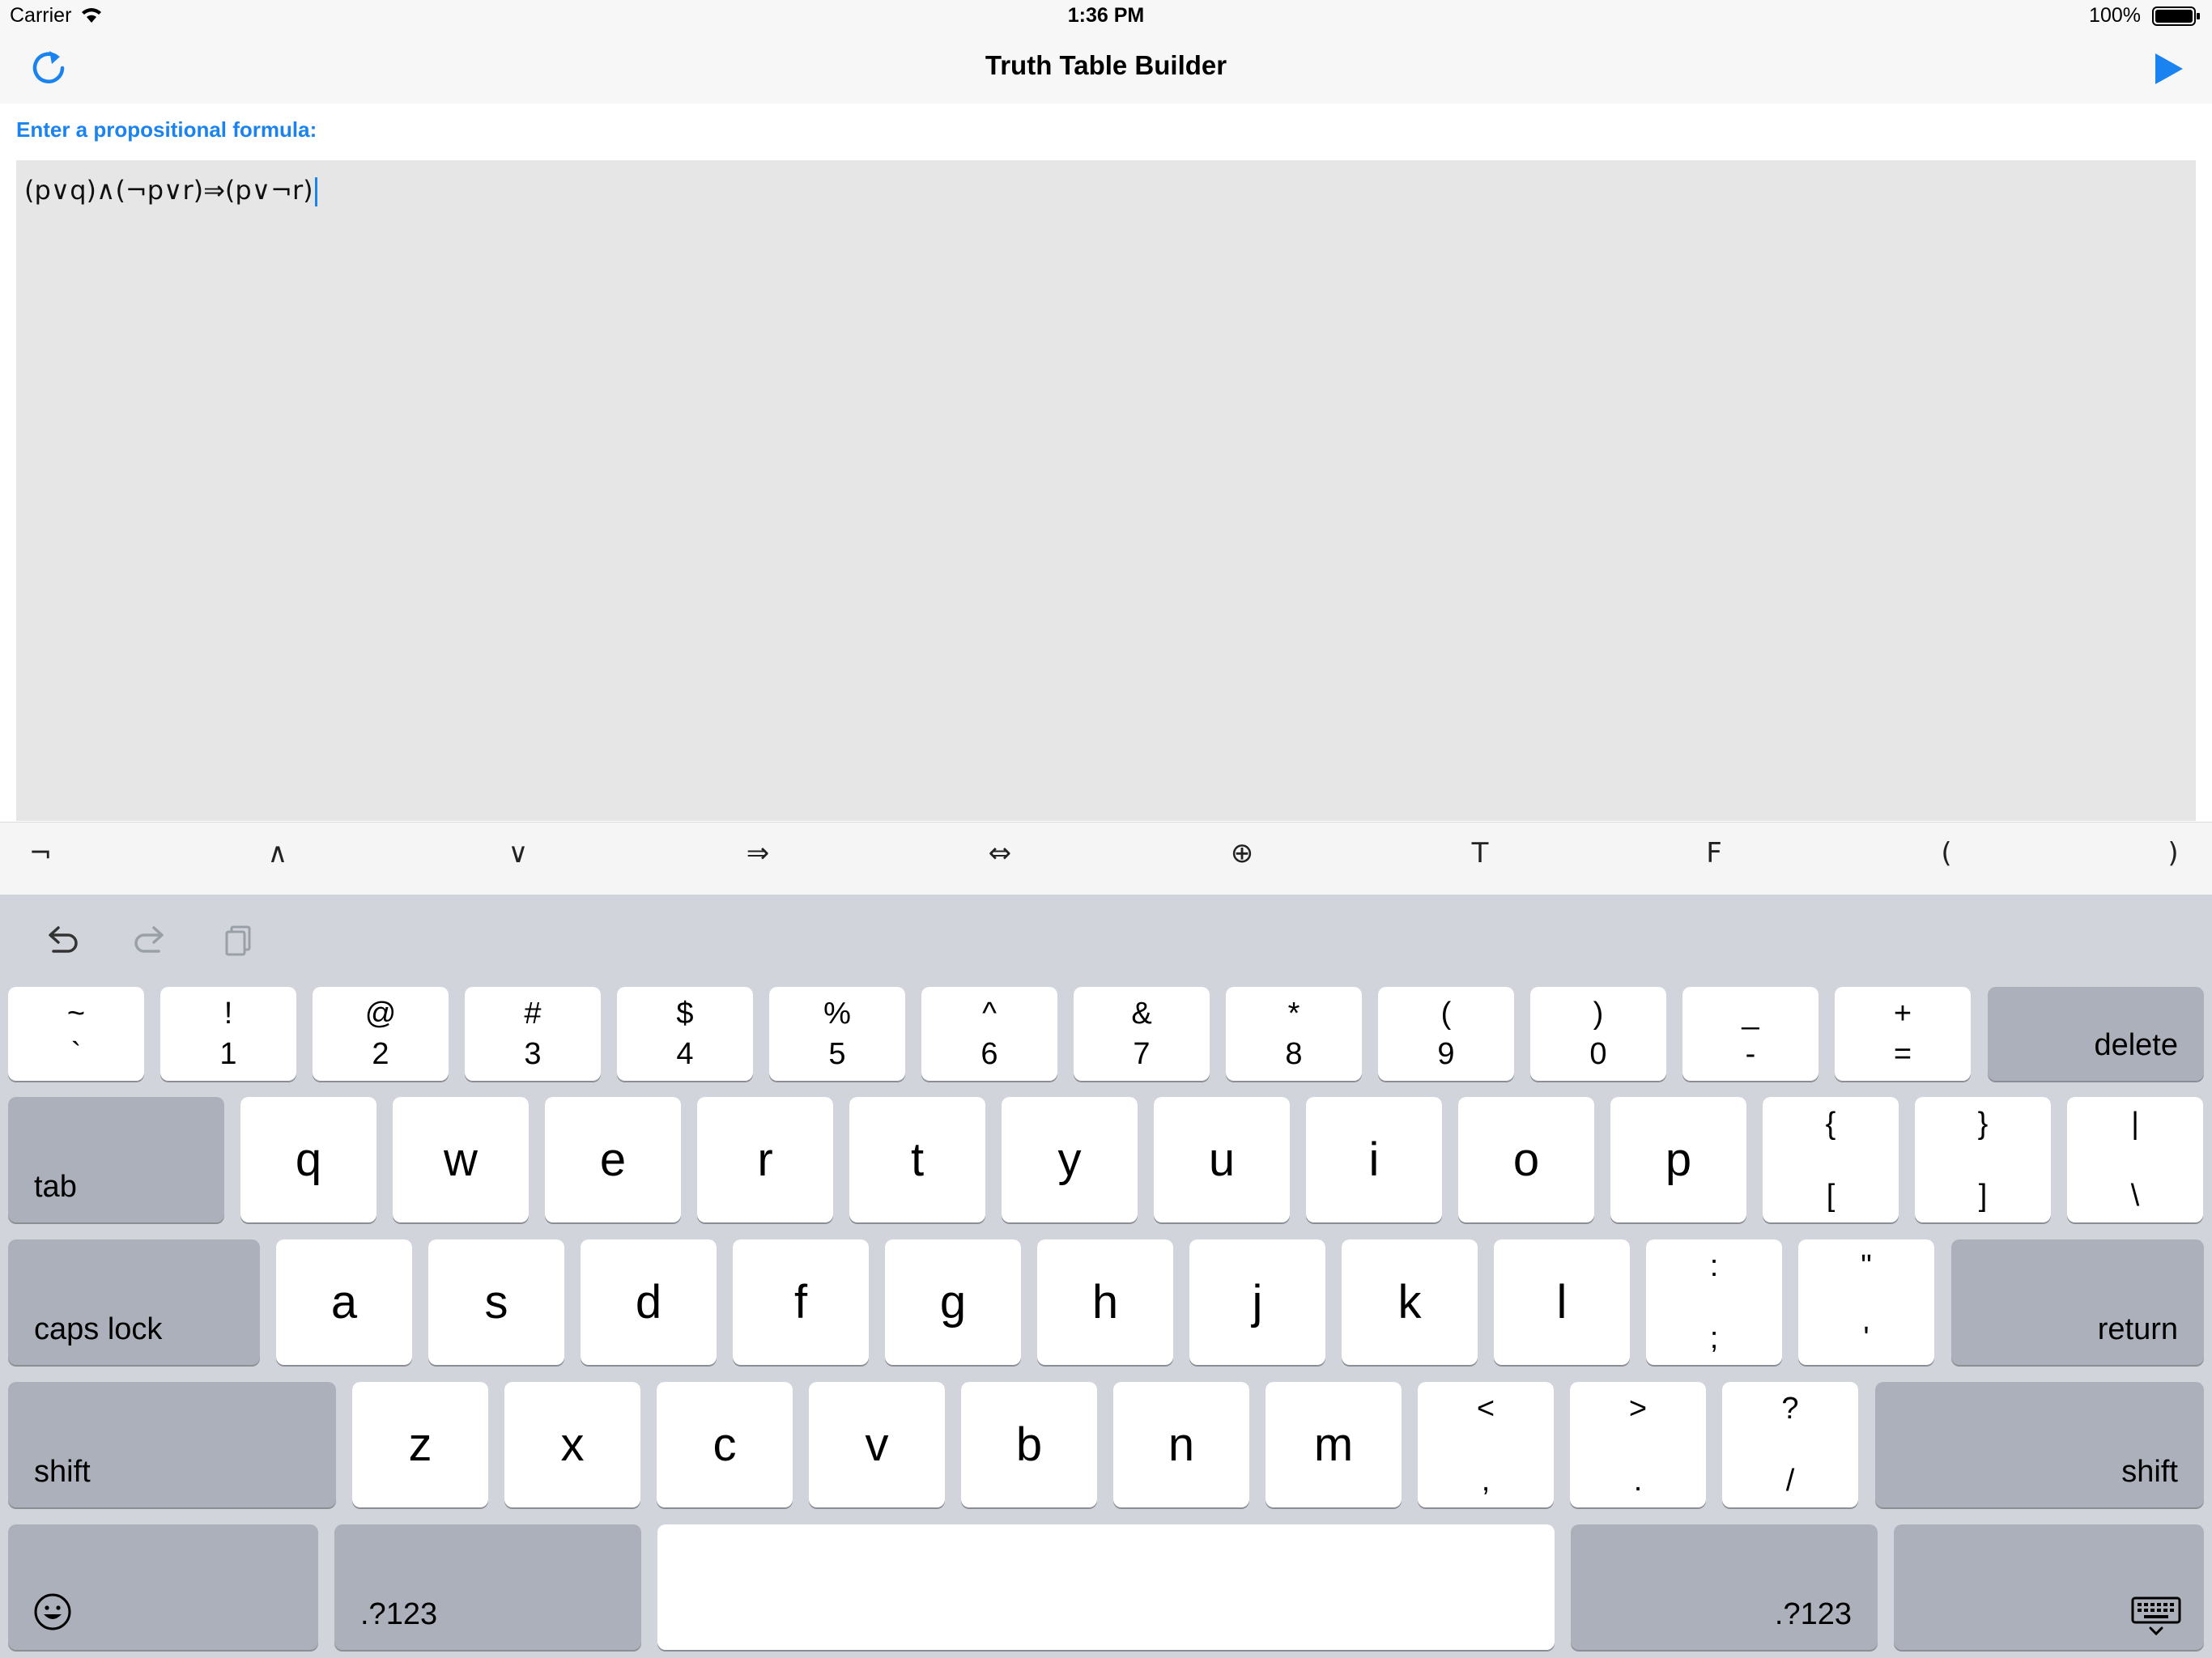 Image resolution: width=2212 pixels, height=1658 pixels. I want to click on symbol-close-paren-button: ), so click(2172, 853).